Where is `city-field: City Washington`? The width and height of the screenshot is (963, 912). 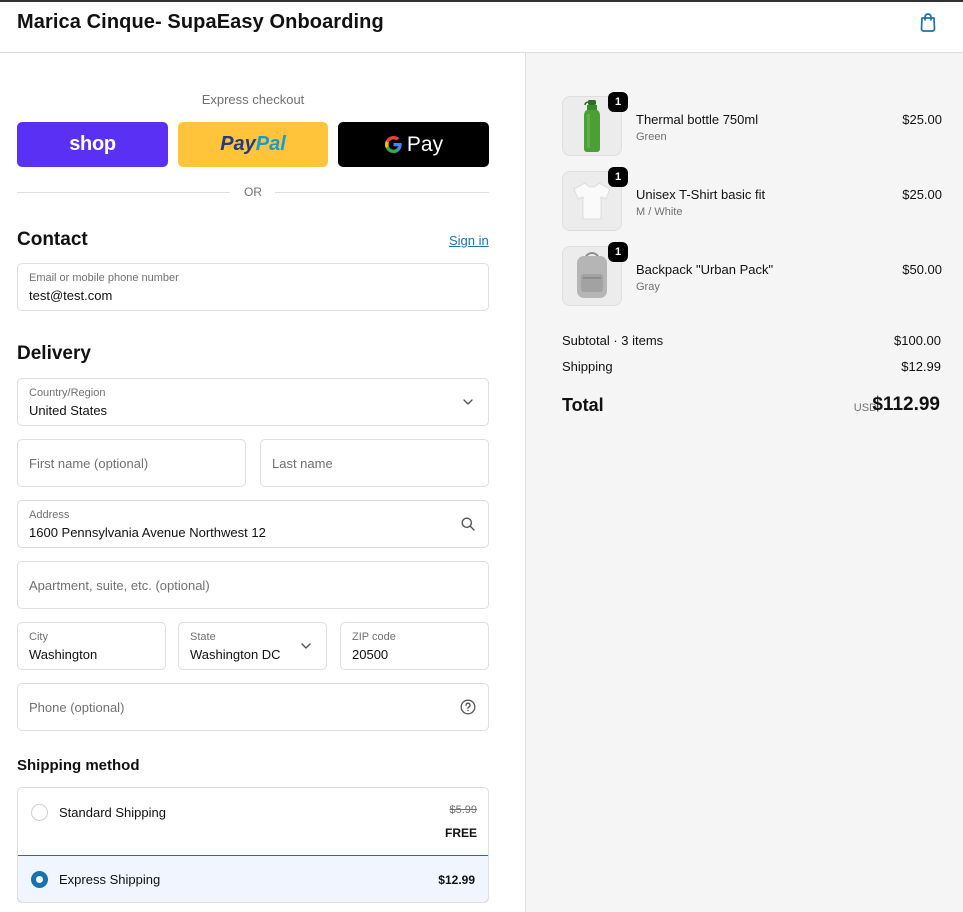
city-field: City Washington is located at coordinates (91, 646).